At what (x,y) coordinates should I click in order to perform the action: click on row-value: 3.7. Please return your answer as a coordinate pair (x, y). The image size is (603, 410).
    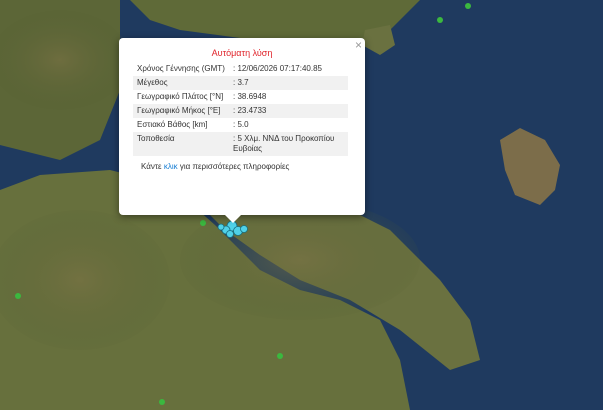
    Looking at the image, I should click on (288, 83).